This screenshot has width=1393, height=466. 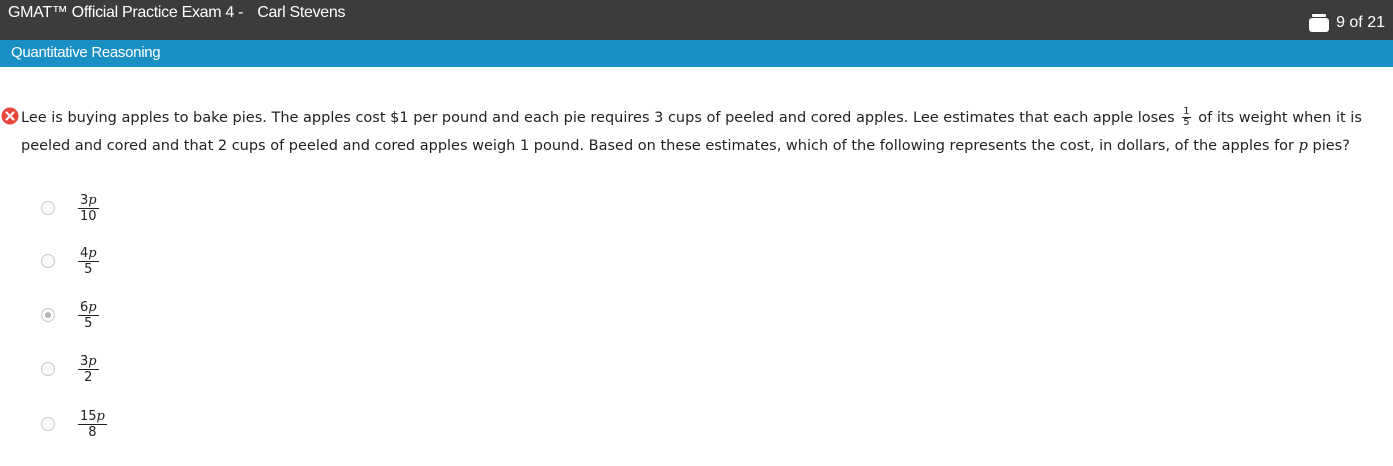 What do you see at coordinates (69, 315) in the screenshot?
I see `answer-choice-c: 6p 5` at bounding box center [69, 315].